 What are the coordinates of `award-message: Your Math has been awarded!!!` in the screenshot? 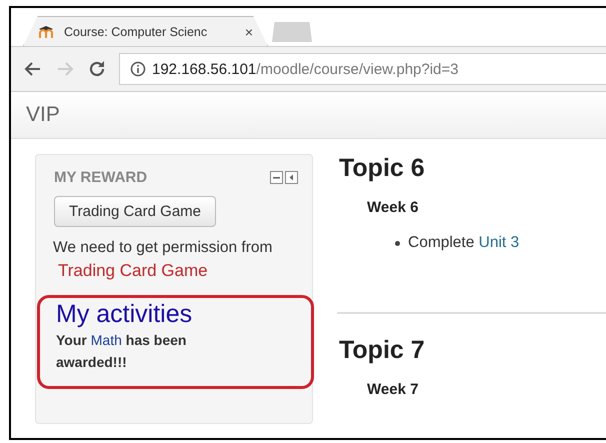 It's located at (122, 351).